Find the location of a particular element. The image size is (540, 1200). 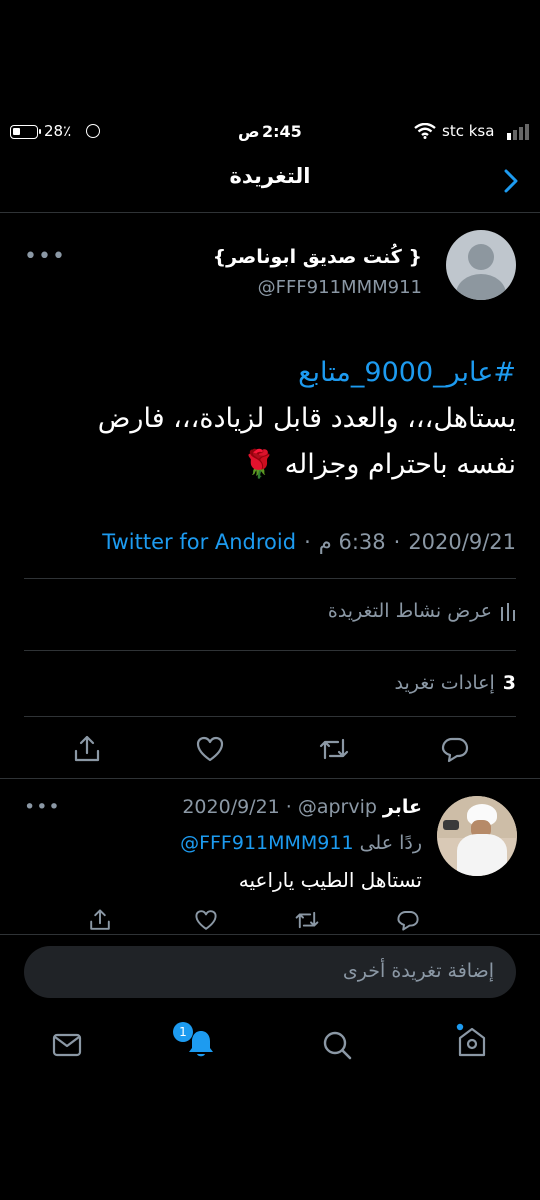

replying-to-prefix: ردًا على is located at coordinates (390, 843).